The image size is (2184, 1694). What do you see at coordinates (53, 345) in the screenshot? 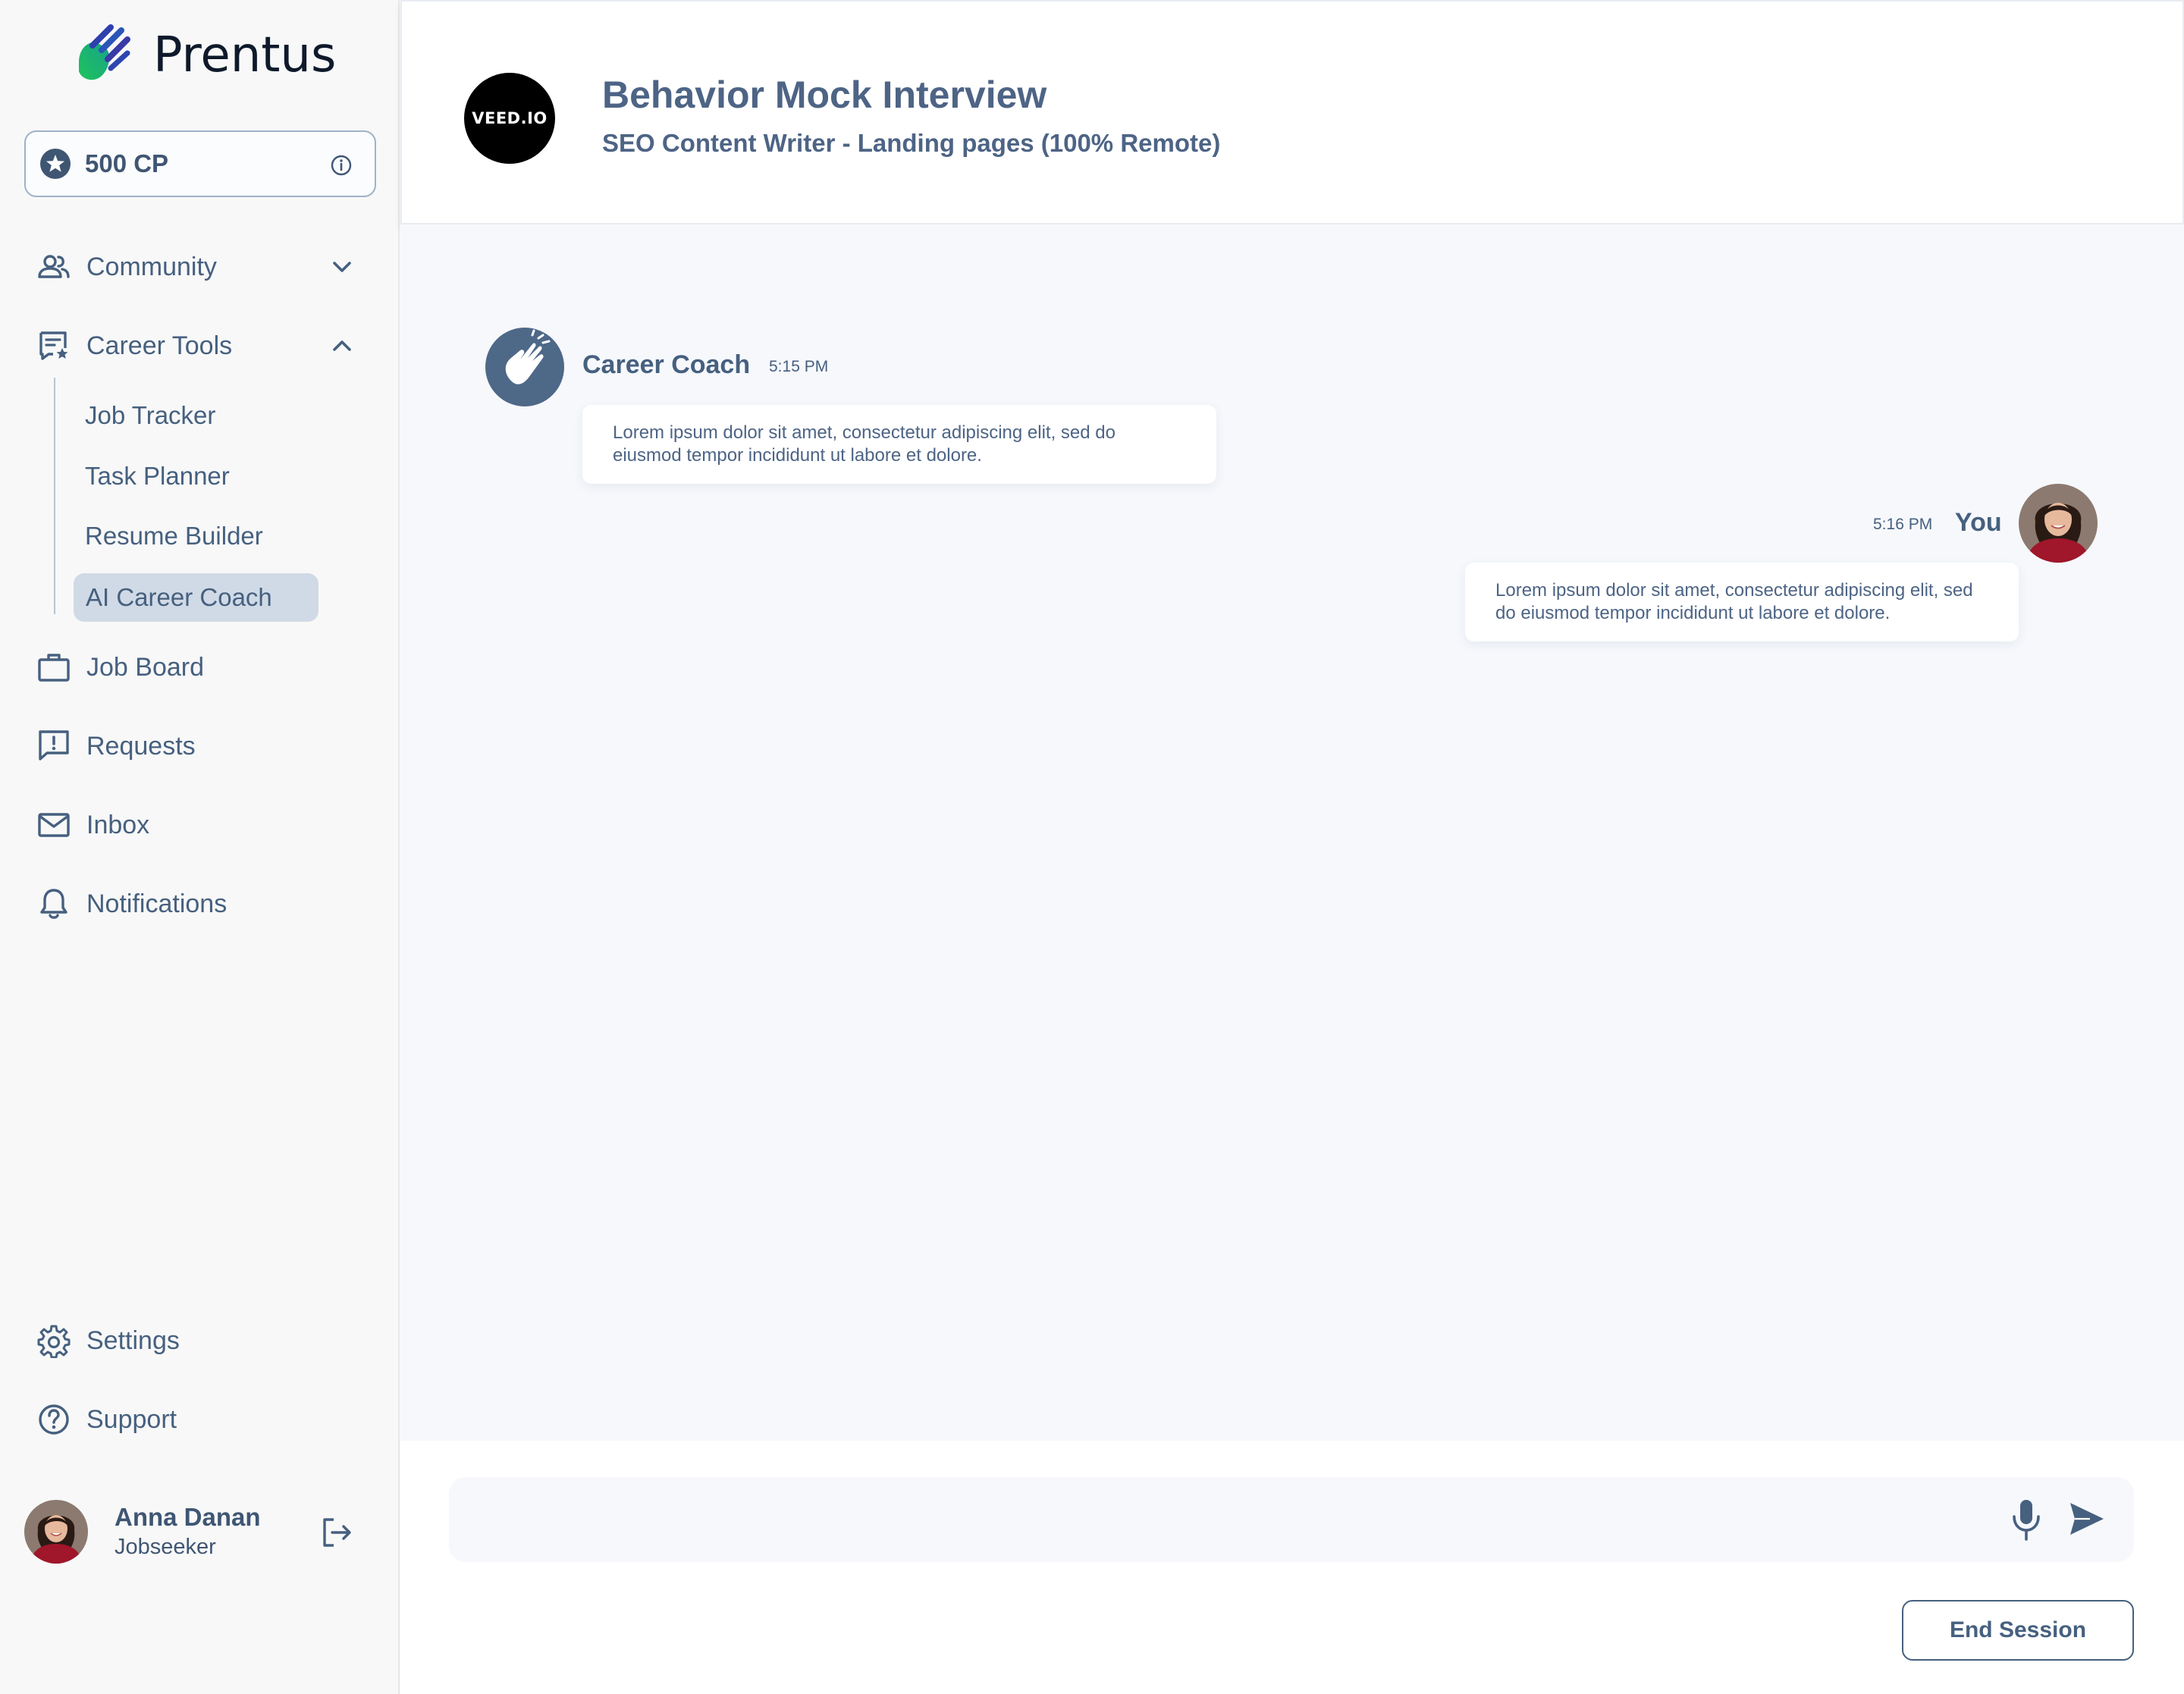
I see `career-tools-icon` at bounding box center [53, 345].